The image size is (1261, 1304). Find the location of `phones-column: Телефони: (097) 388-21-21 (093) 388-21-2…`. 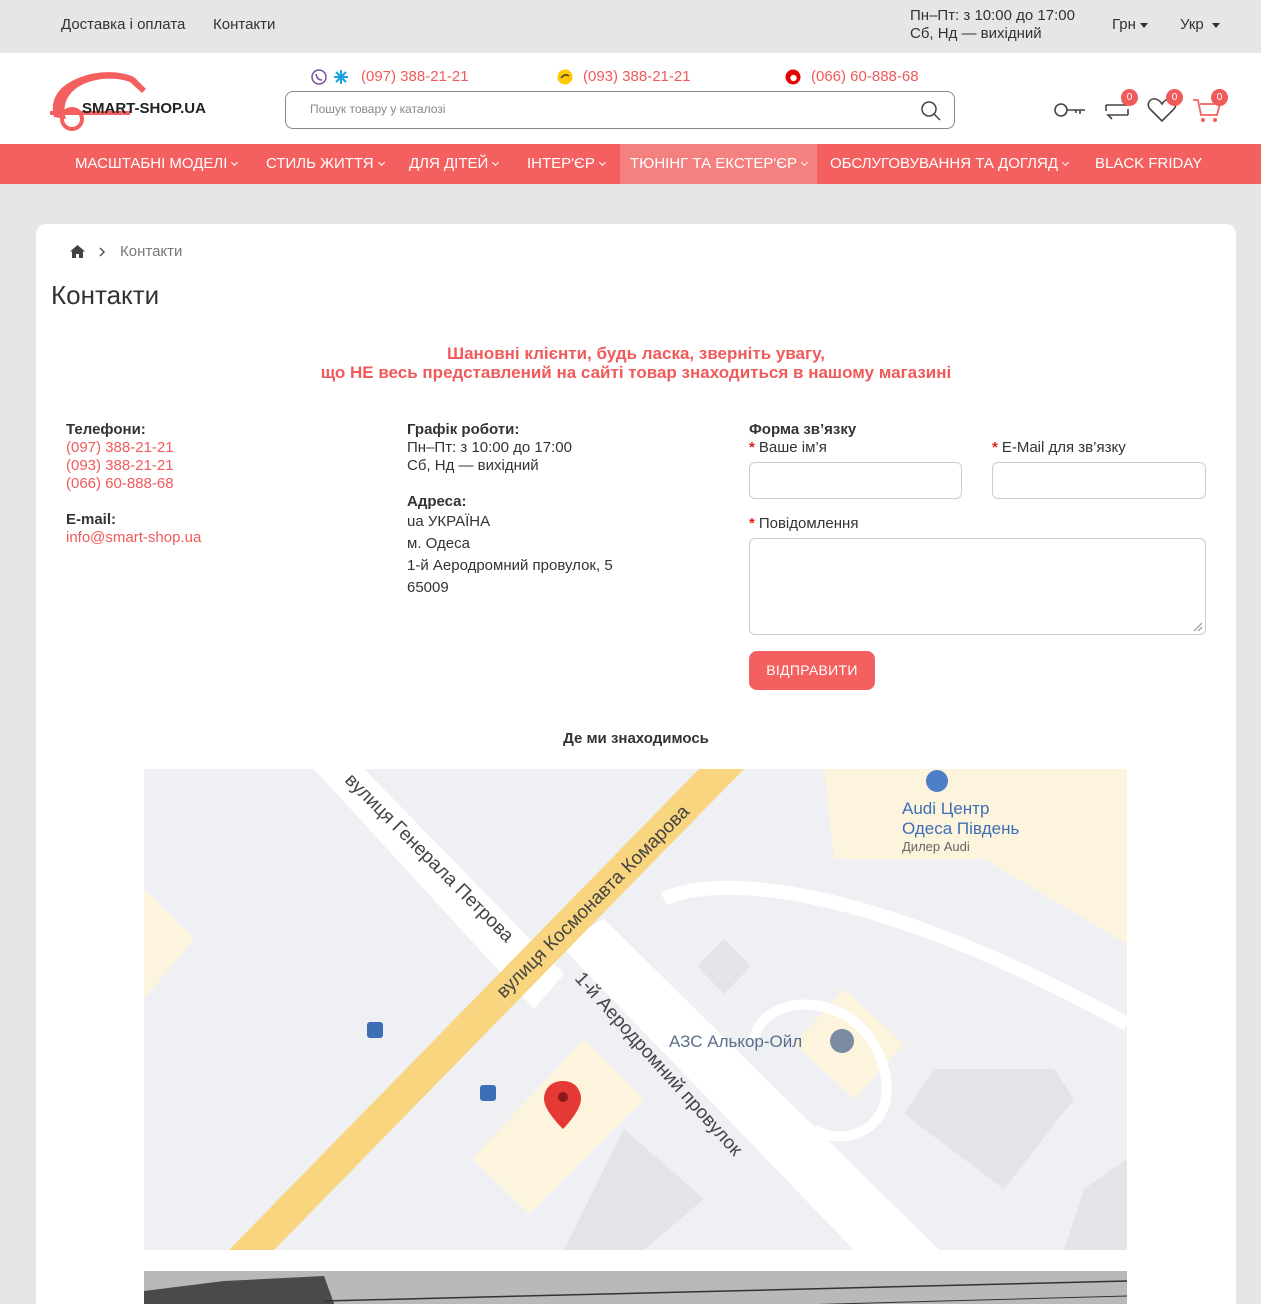

phones-column: Телефони: (097) 388-21-21 (093) 388-21-2… is located at coordinates (133, 484).